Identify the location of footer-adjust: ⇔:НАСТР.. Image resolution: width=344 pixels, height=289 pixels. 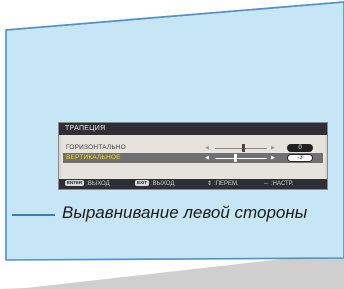
(278, 184).